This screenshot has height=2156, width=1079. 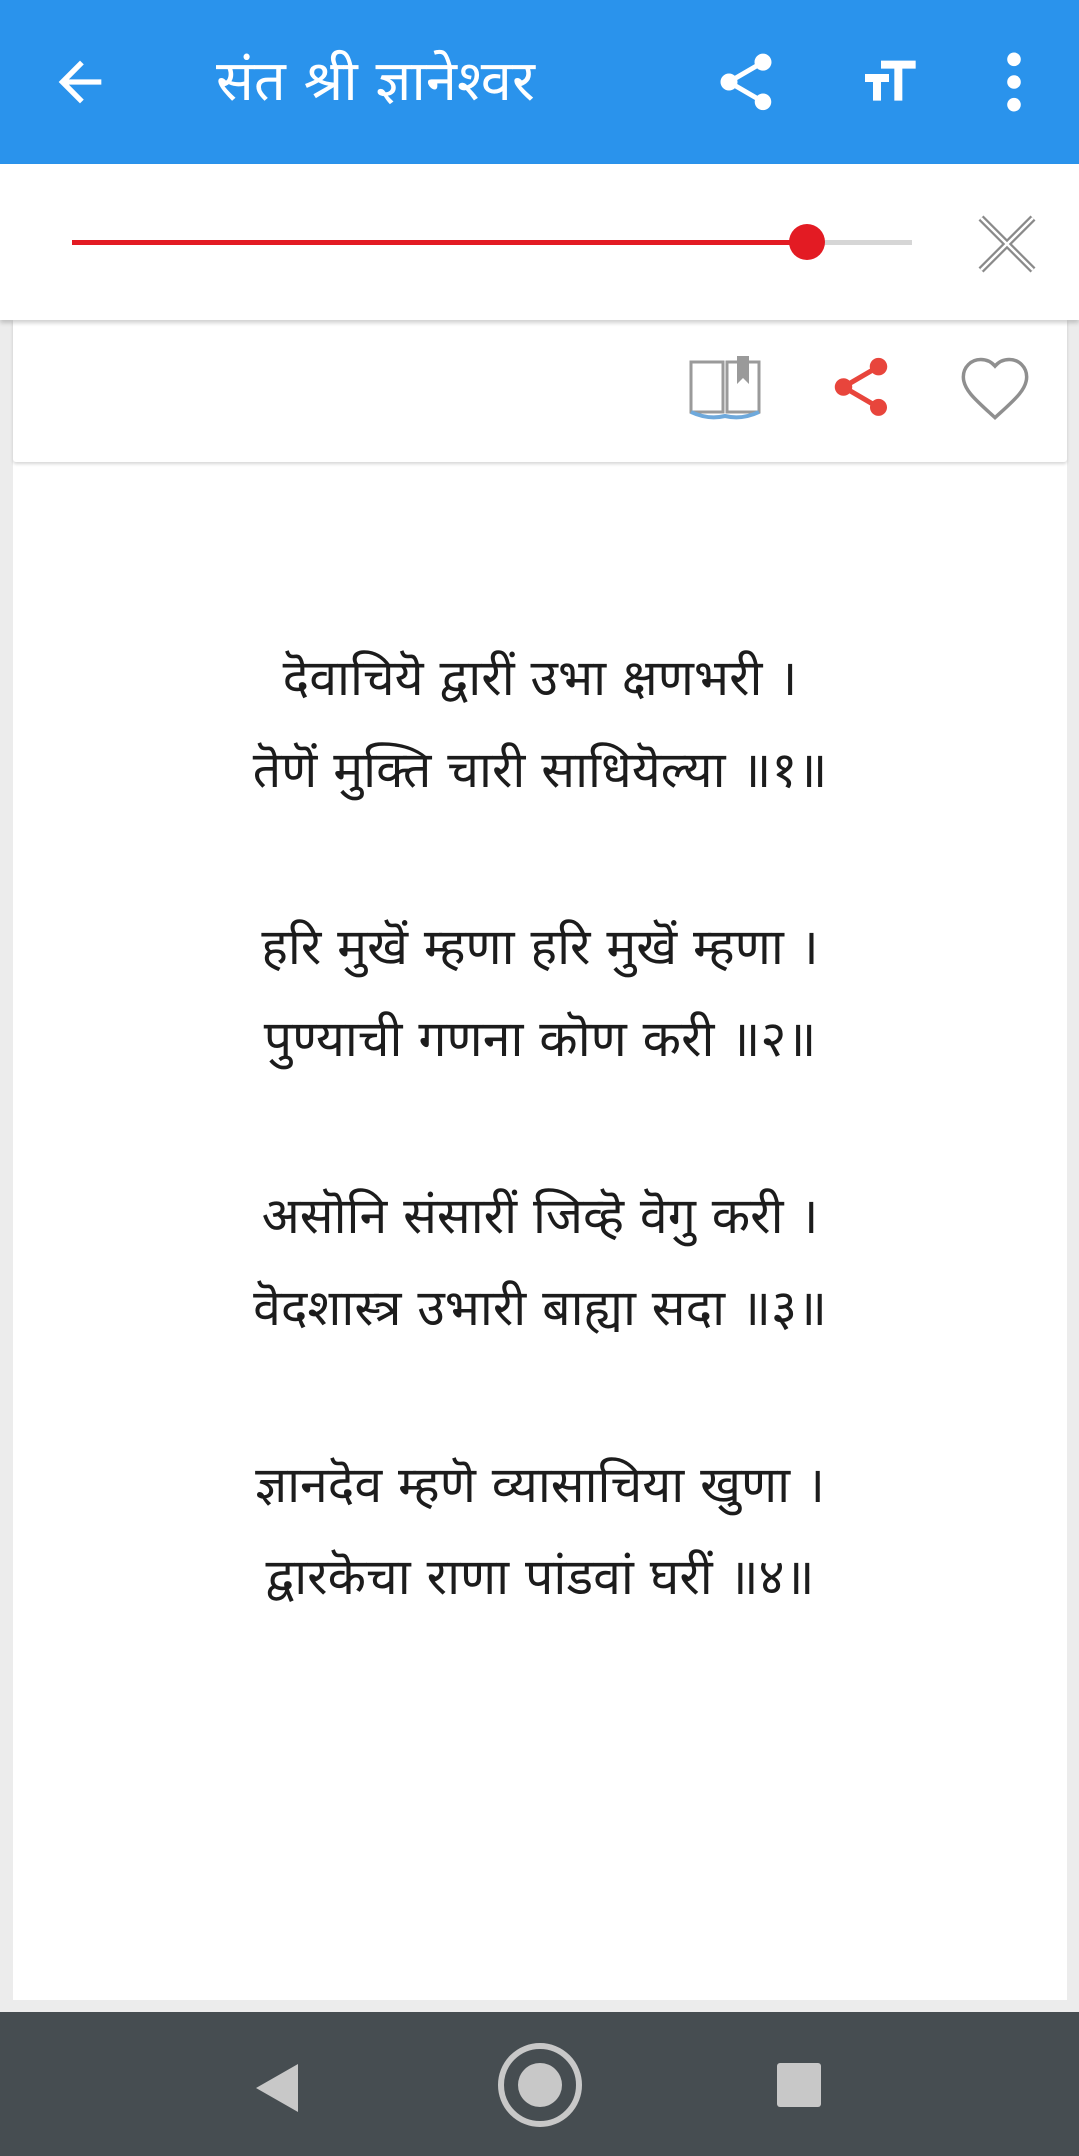 I want to click on app-bar: संत श्री ज्ञानेश्वर, so click(x=539, y=82).